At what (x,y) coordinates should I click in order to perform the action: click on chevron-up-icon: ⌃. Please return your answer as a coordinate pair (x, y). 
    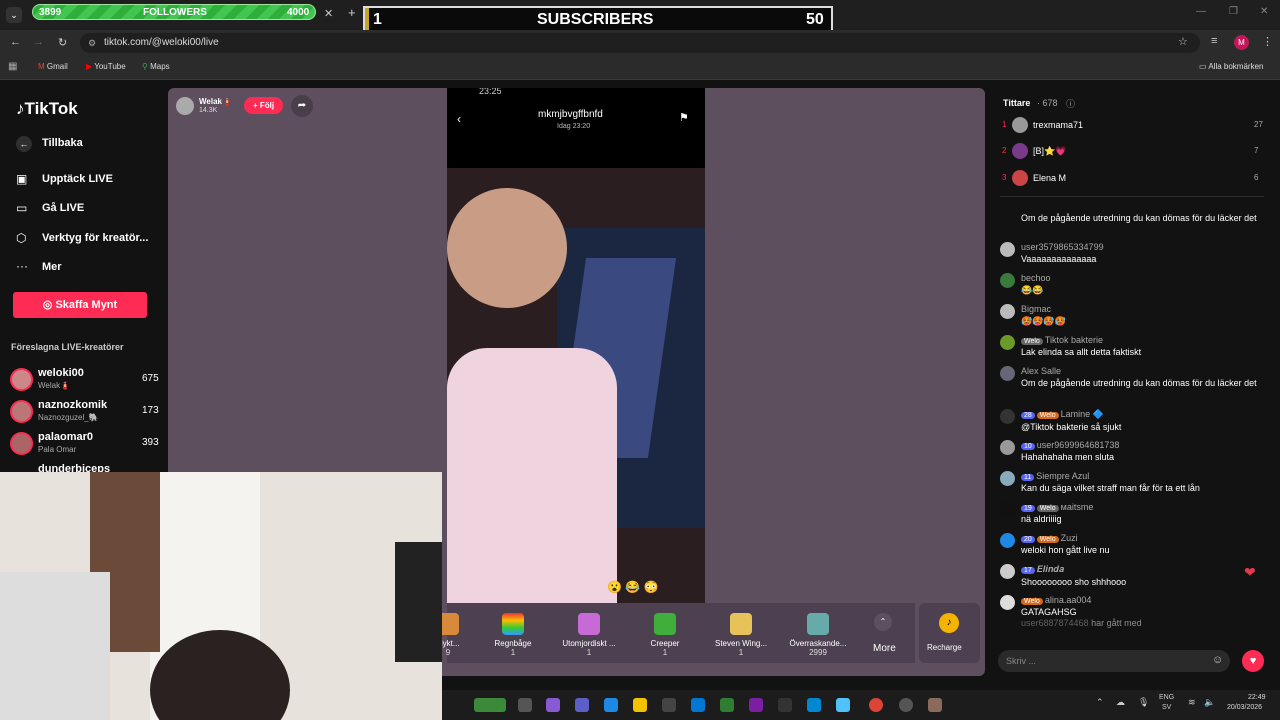
    Looking at the image, I should click on (883, 622).